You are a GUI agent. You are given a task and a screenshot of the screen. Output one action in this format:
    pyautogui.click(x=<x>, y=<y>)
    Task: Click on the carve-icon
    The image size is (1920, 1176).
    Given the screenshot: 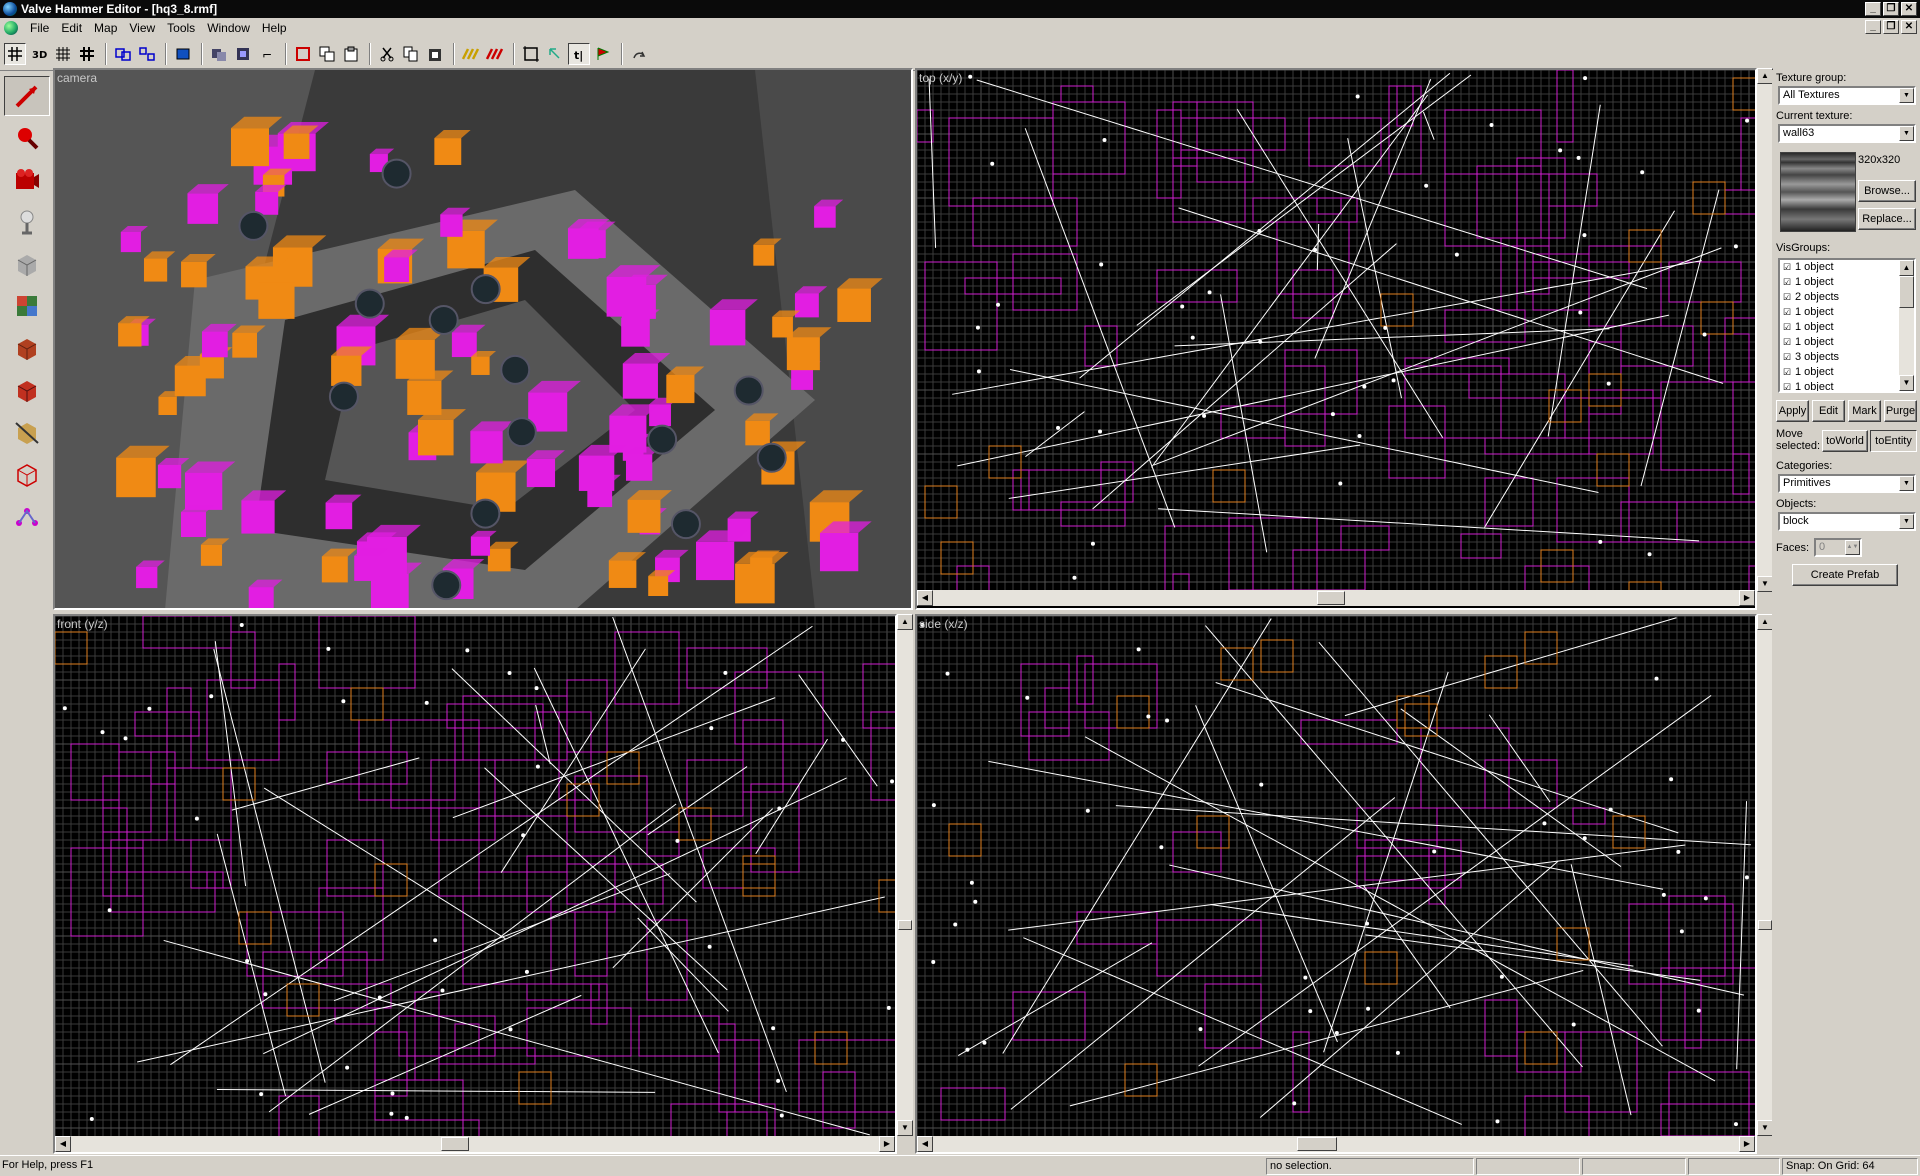 What is the action you would take?
    pyautogui.click(x=219, y=54)
    